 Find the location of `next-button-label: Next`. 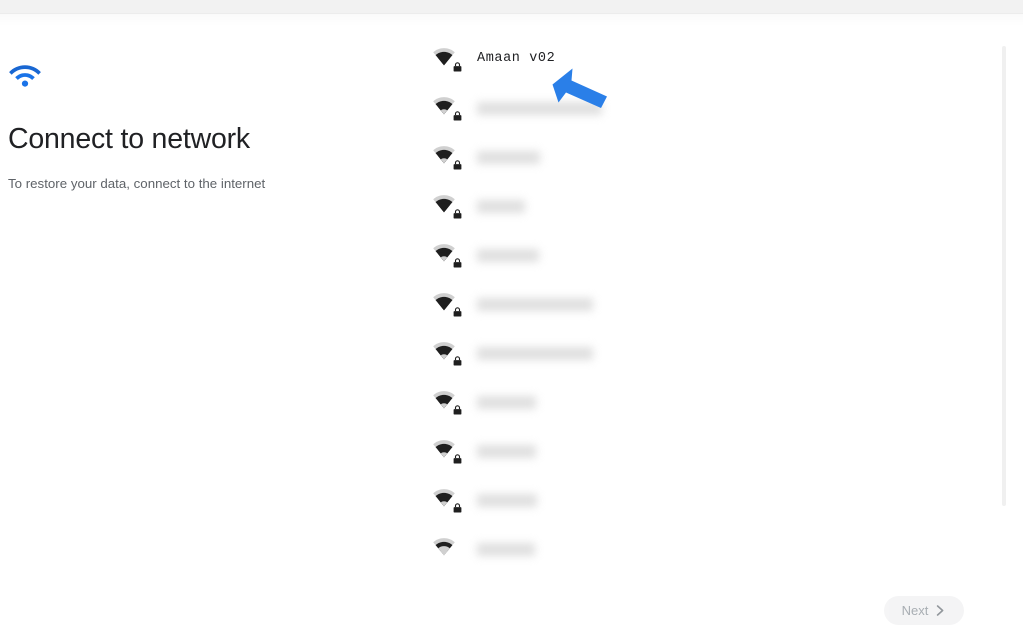

next-button-label: Next is located at coordinates (915, 610).